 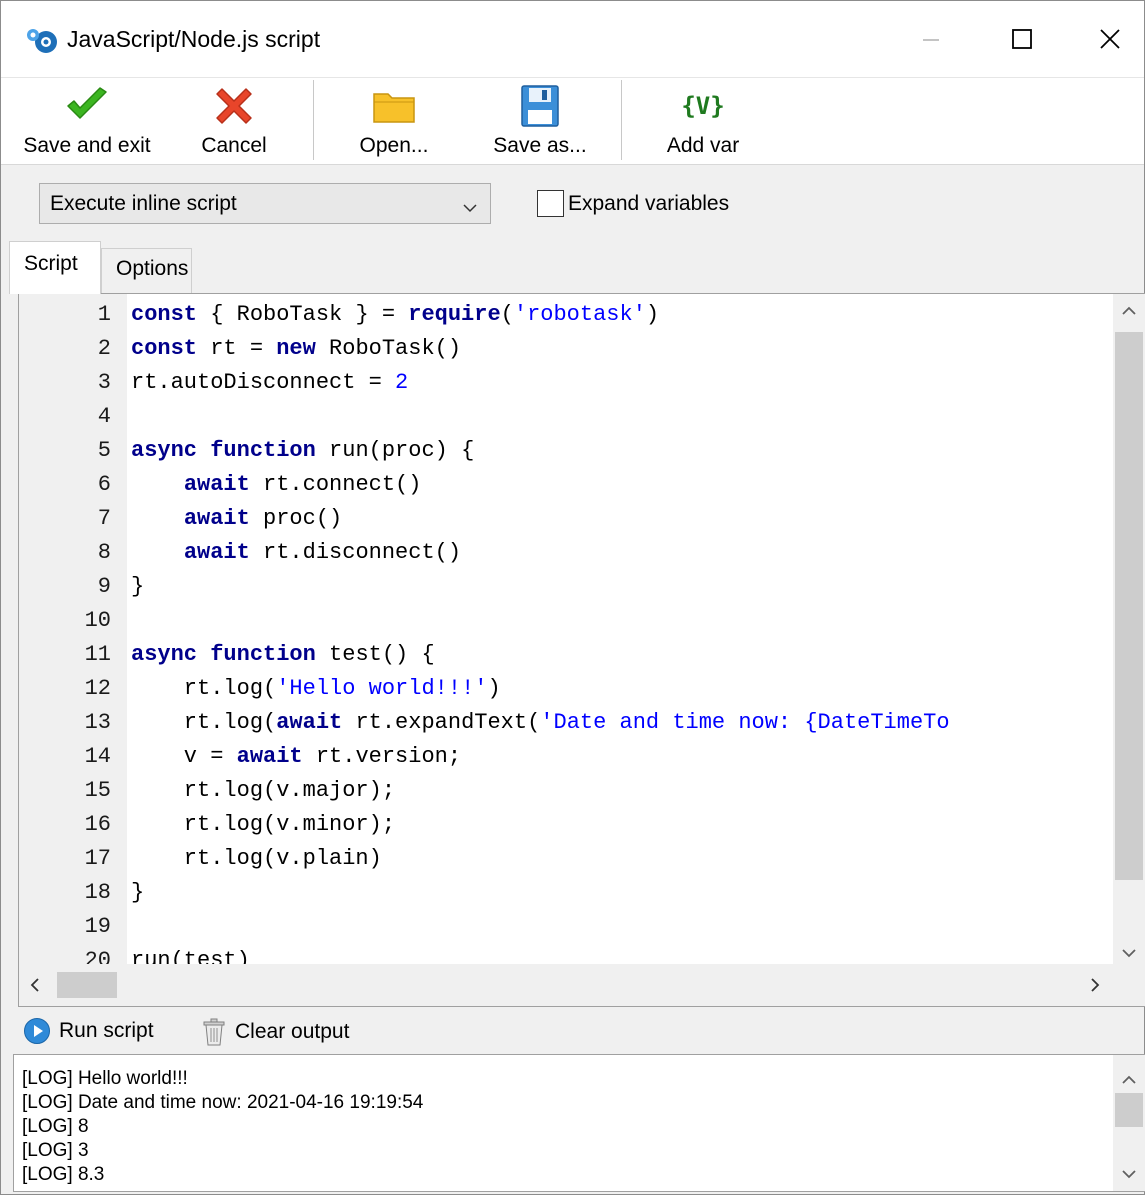 I want to click on scrollbar-corner, so click(x=1129, y=985).